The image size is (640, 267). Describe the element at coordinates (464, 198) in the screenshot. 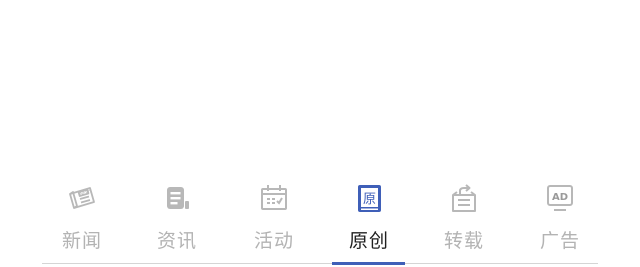

I see `share-icon` at that location.